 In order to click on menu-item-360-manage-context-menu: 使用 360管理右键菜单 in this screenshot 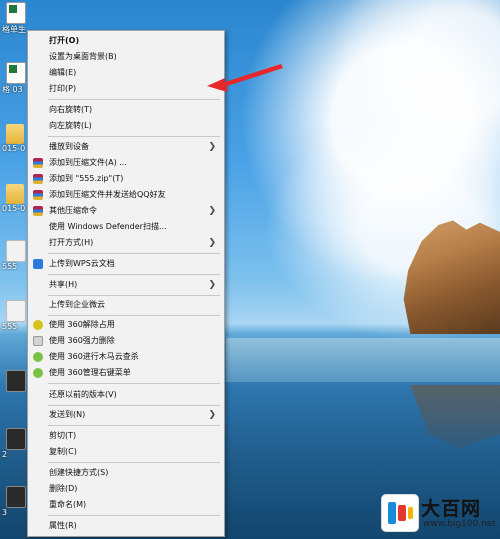, I will do `click(126, 373)`.